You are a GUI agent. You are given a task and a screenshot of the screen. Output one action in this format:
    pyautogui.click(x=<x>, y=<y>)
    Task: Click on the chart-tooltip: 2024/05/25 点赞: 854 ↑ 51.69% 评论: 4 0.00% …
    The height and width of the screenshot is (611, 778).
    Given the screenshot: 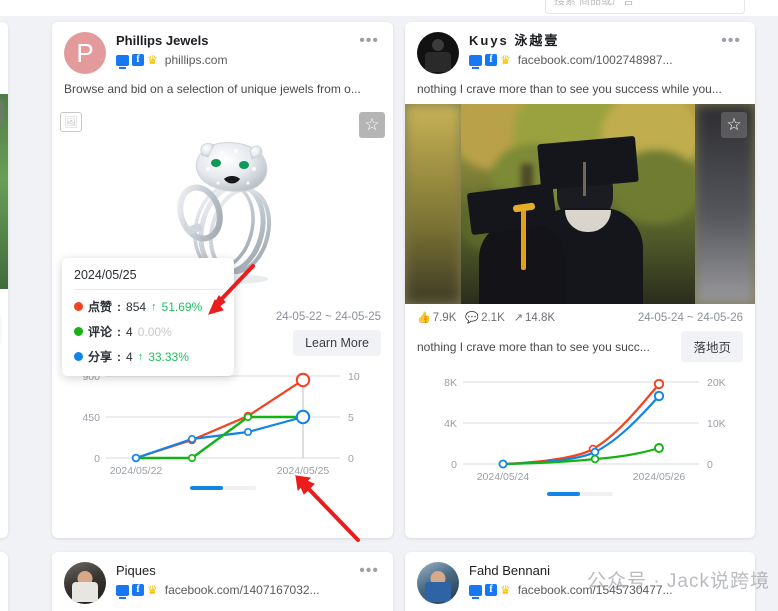 What is the action you would take?
    pyautogui.click(x=148, y=317)
    